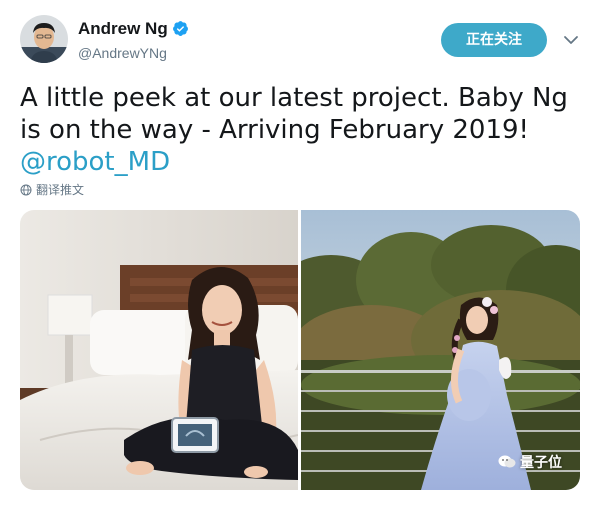 Image resolution: width=600 pixels, height=505 pixels. I want to click on display-name: Andrew Ng, so click(133, 29).